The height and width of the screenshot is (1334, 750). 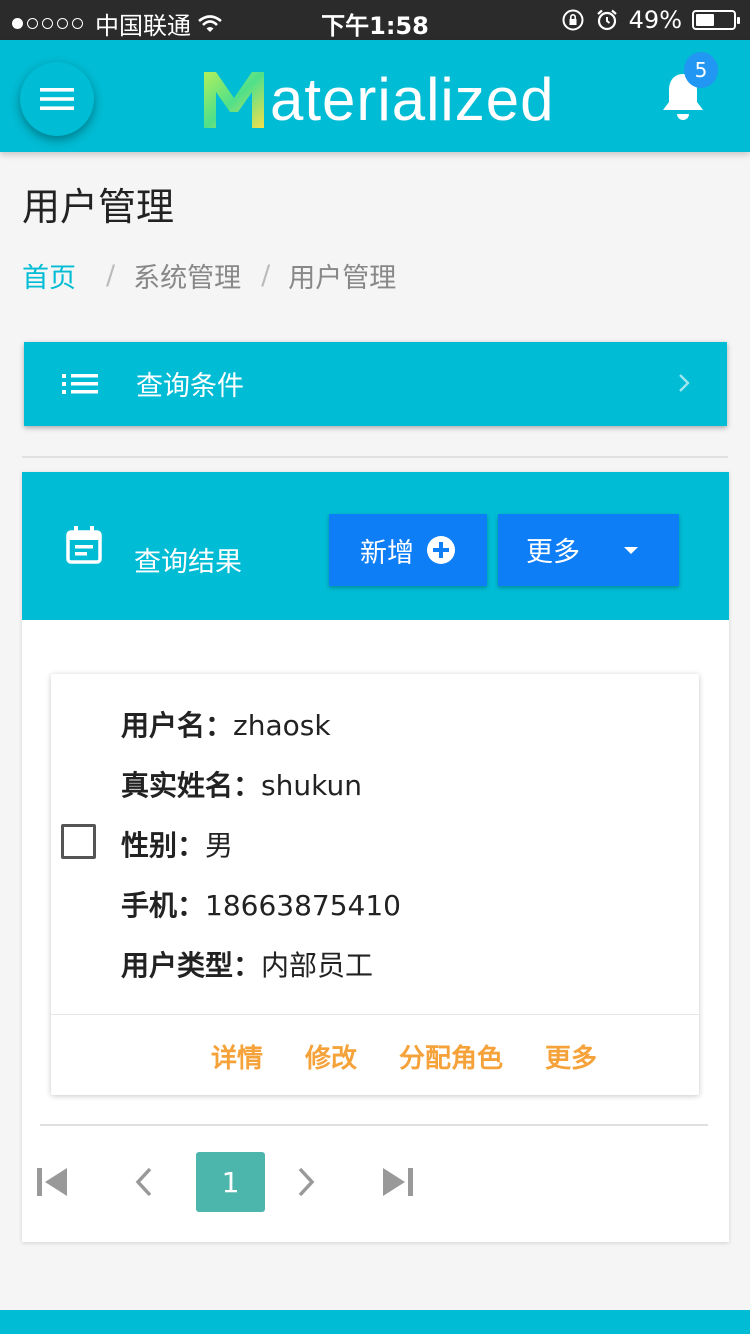 What do you see at coordinates (441, 550) in the screenshot?
I see `plus-circle-icon` at bounding box center [441, 550].